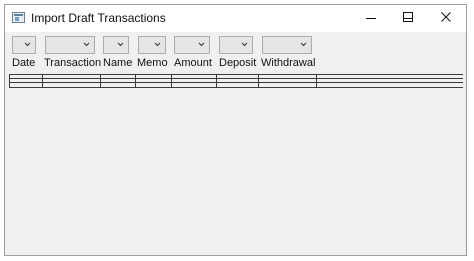  What do you see at coordinates (70, 45) in the screenshot?
I see `filter-dropdown-transaction` at bounding box center [70, 45].